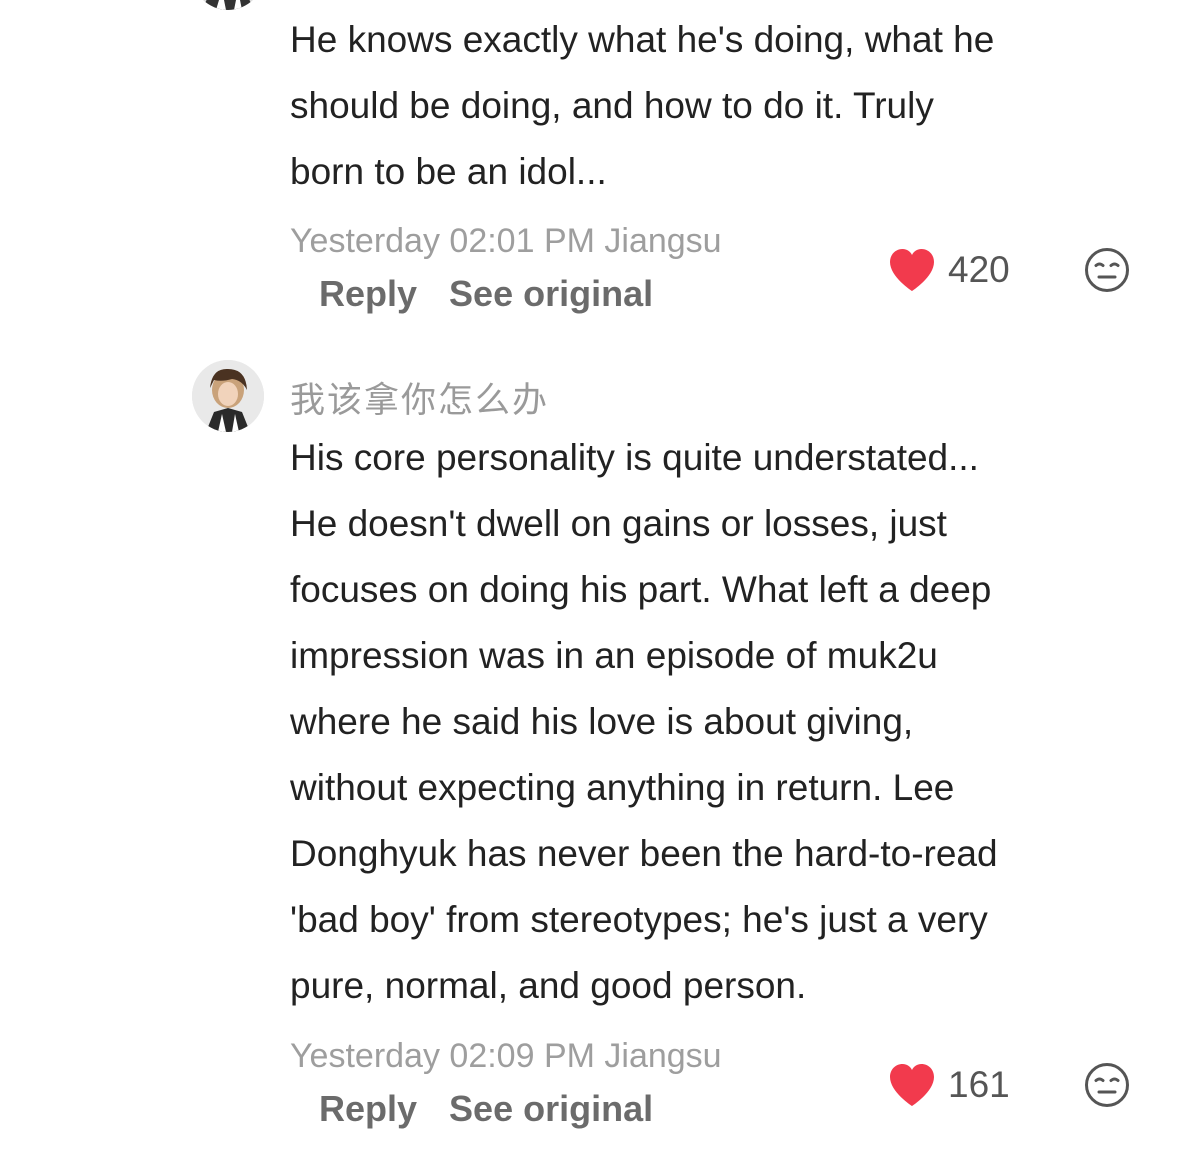 The height and width of the screenshot is (1154, 1178). What do you see at coordinates (506, 1056) in the screenshot?
I see `comment-meta: Yesterday 02:09 PM Jiangsu` at bounding box center [506, 1056].